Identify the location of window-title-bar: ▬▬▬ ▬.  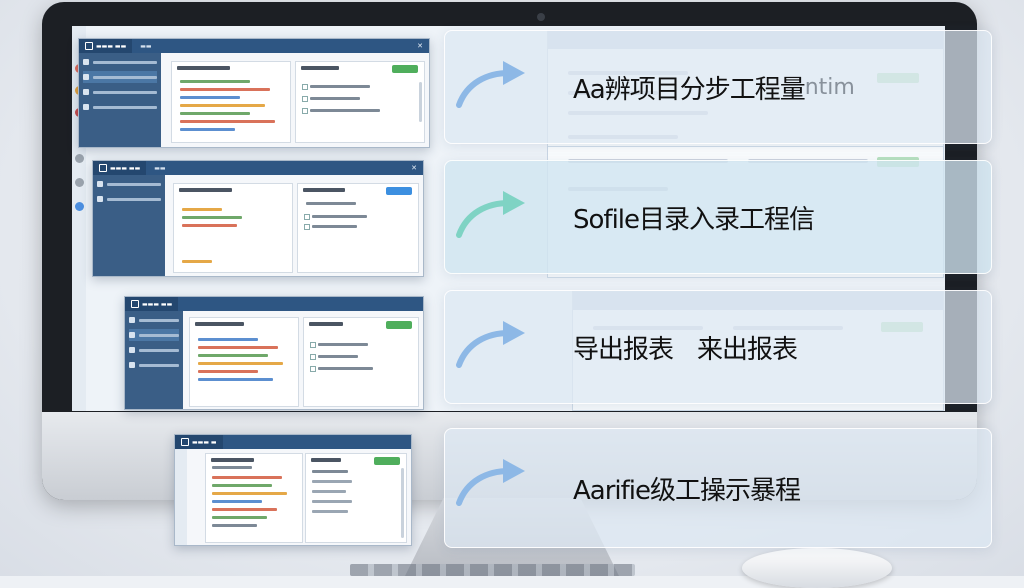
(293, 442).